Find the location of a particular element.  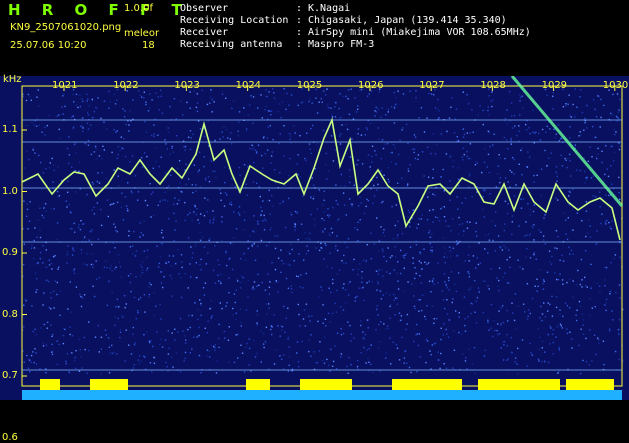

time-tick-label: 1021 is located at coordinates (65, 85).